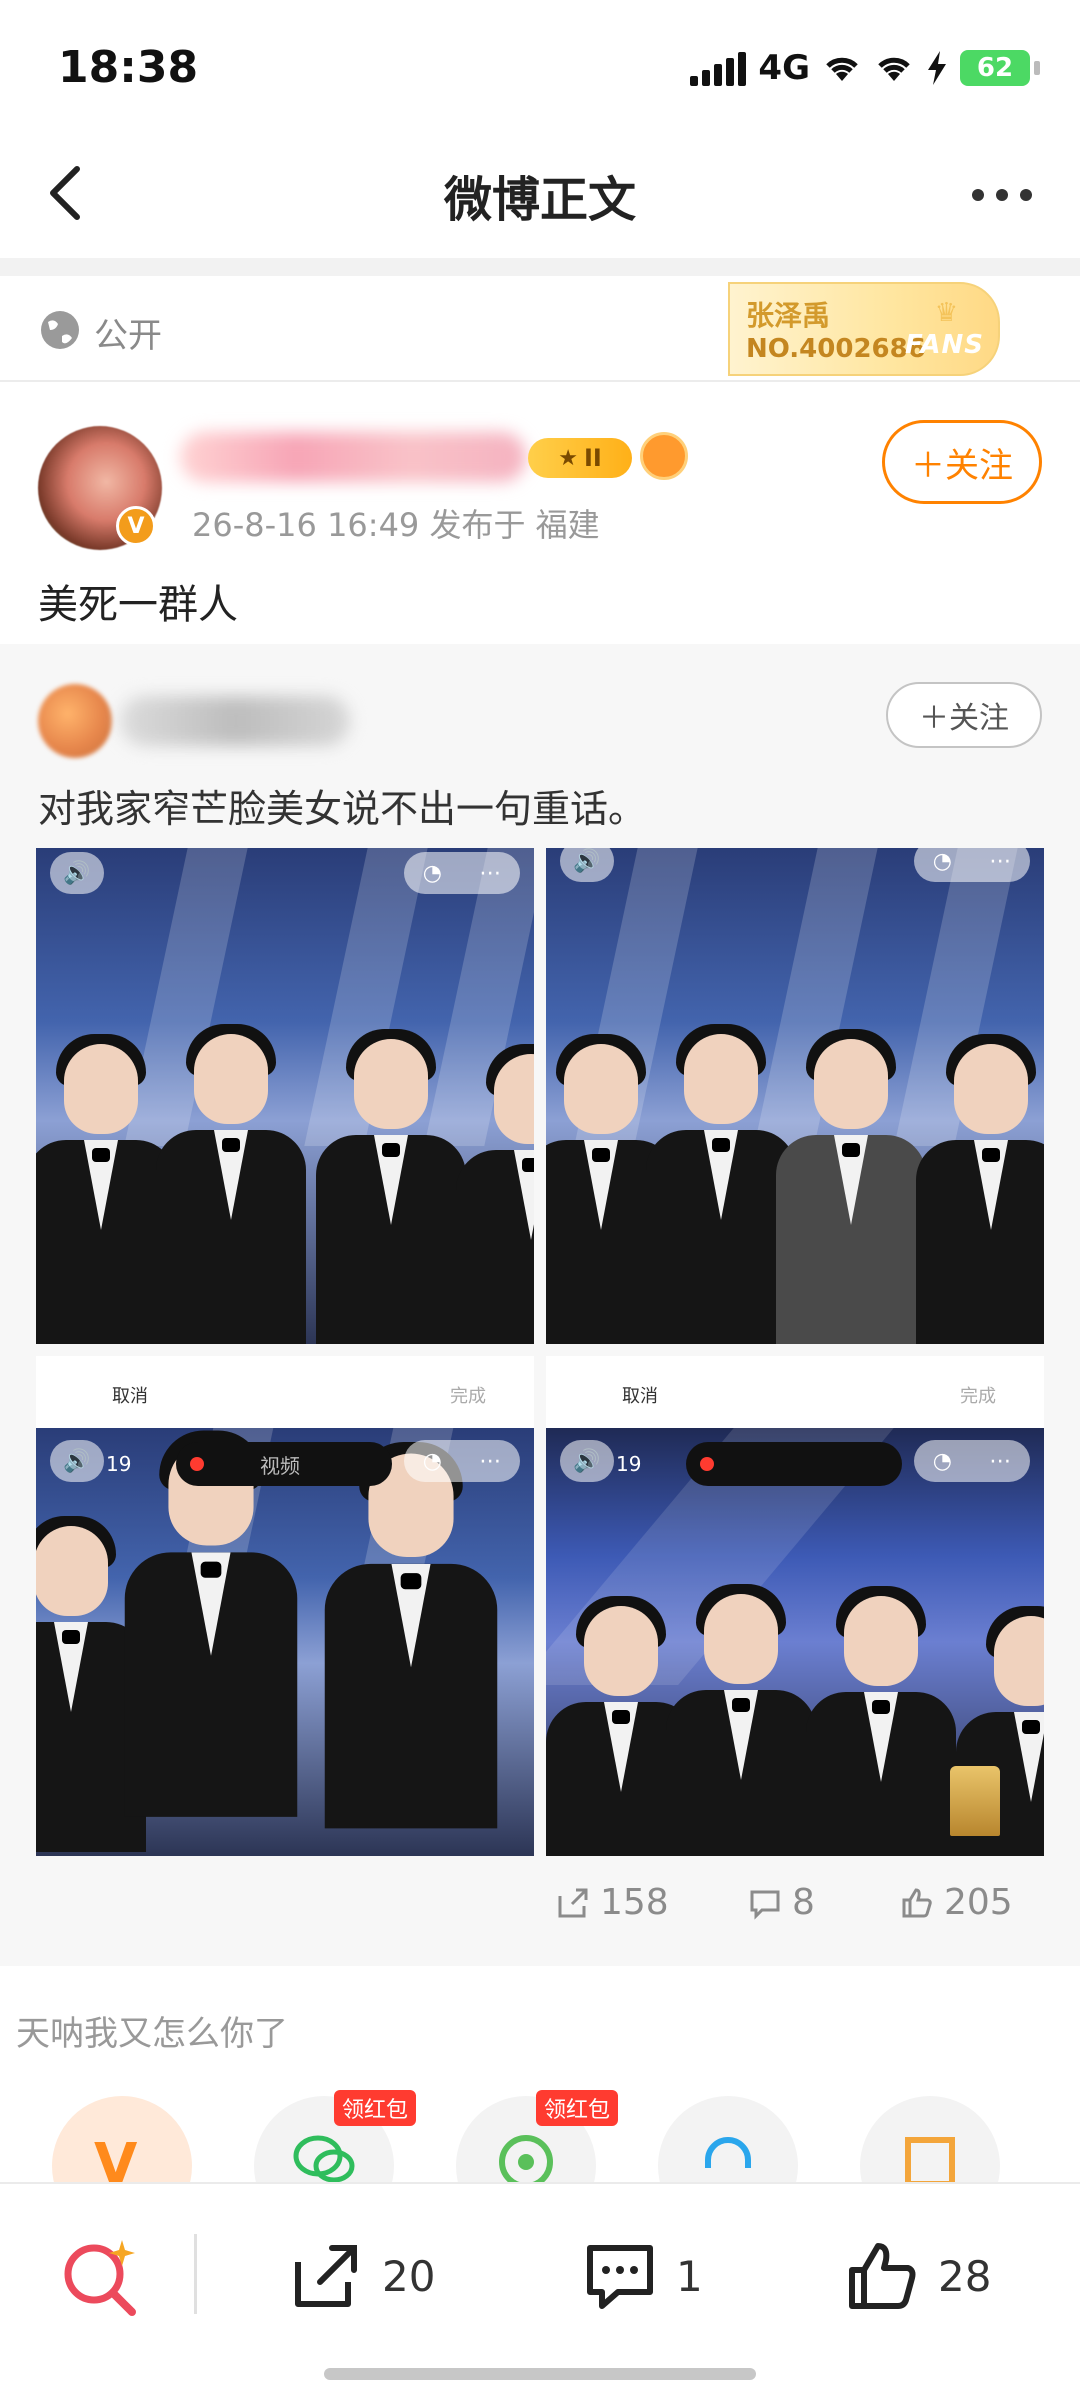 Image resolution: width=1080 pixels, height=2400 pixels. I want to click on recording-pill: 视频, so click(284, 1464).